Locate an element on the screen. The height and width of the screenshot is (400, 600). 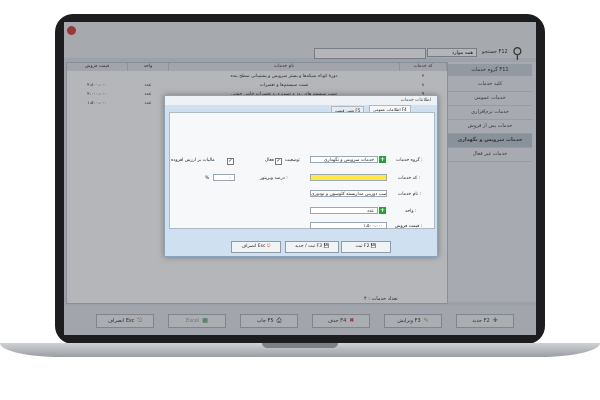
group-label: گروه خدمات : is located at coordinates (409, 160).